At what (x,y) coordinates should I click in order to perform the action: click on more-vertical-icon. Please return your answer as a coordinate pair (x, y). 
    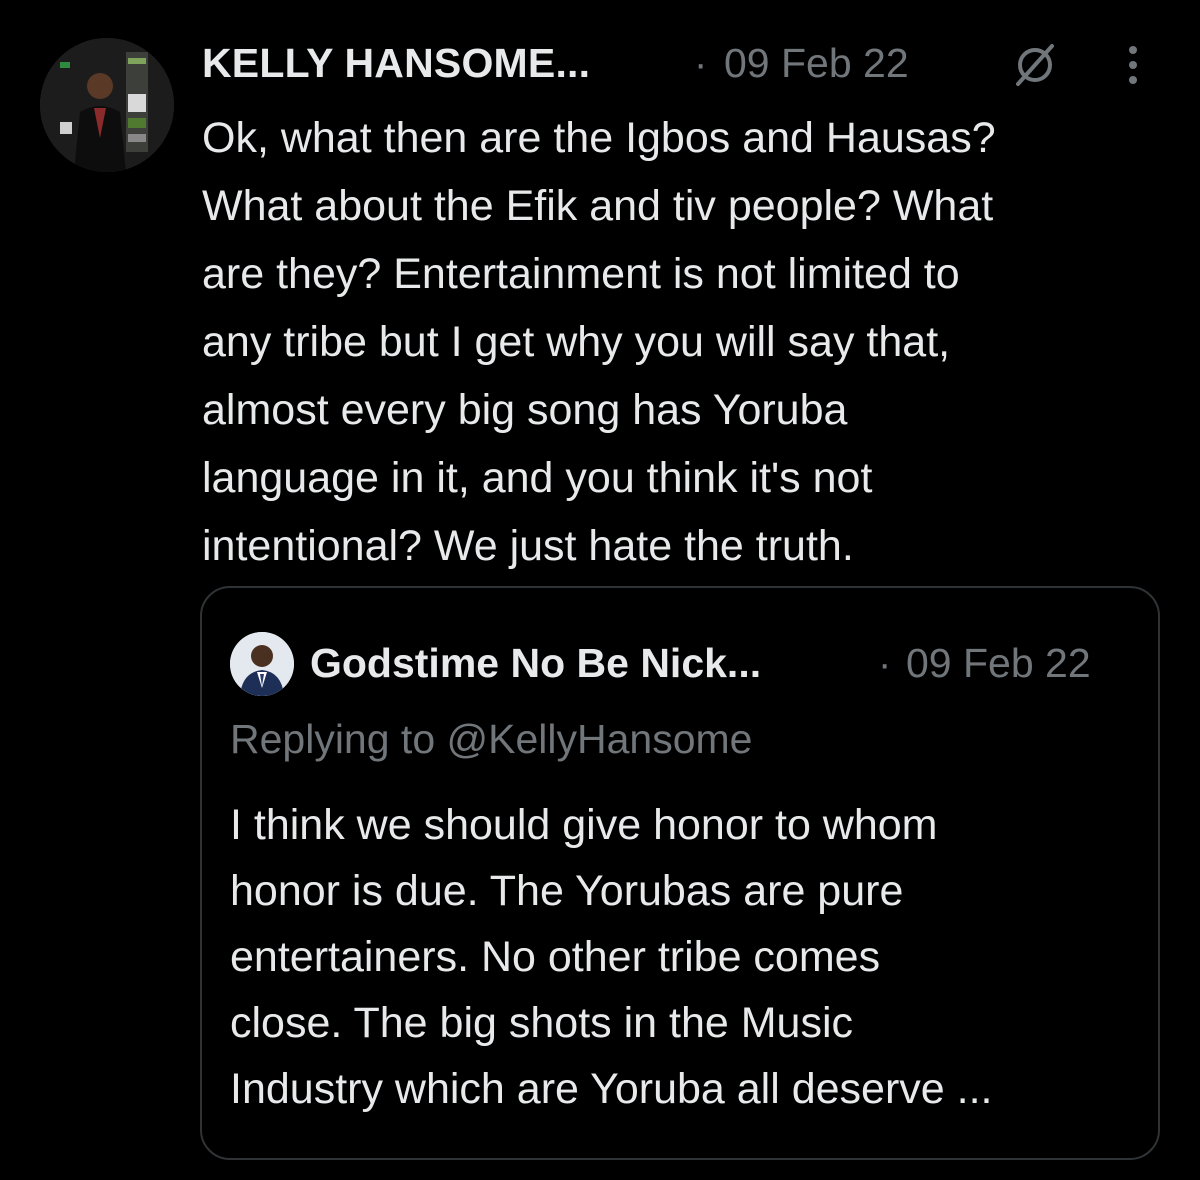
    Looking at the image, I should click on (1133, 65).